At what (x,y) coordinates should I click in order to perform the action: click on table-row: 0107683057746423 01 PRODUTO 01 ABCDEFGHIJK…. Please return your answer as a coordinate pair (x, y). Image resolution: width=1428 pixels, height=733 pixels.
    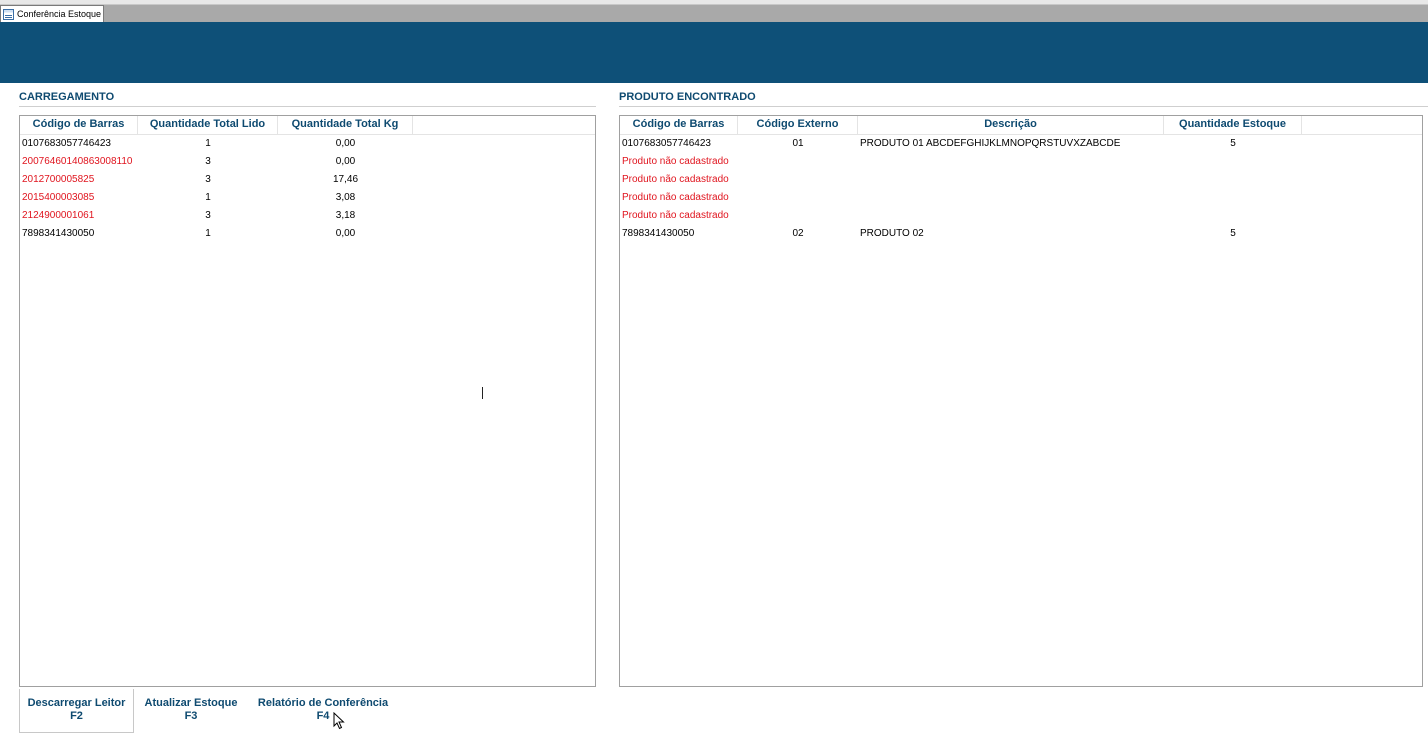
    Looking at the image, I should click on (1021, 144).